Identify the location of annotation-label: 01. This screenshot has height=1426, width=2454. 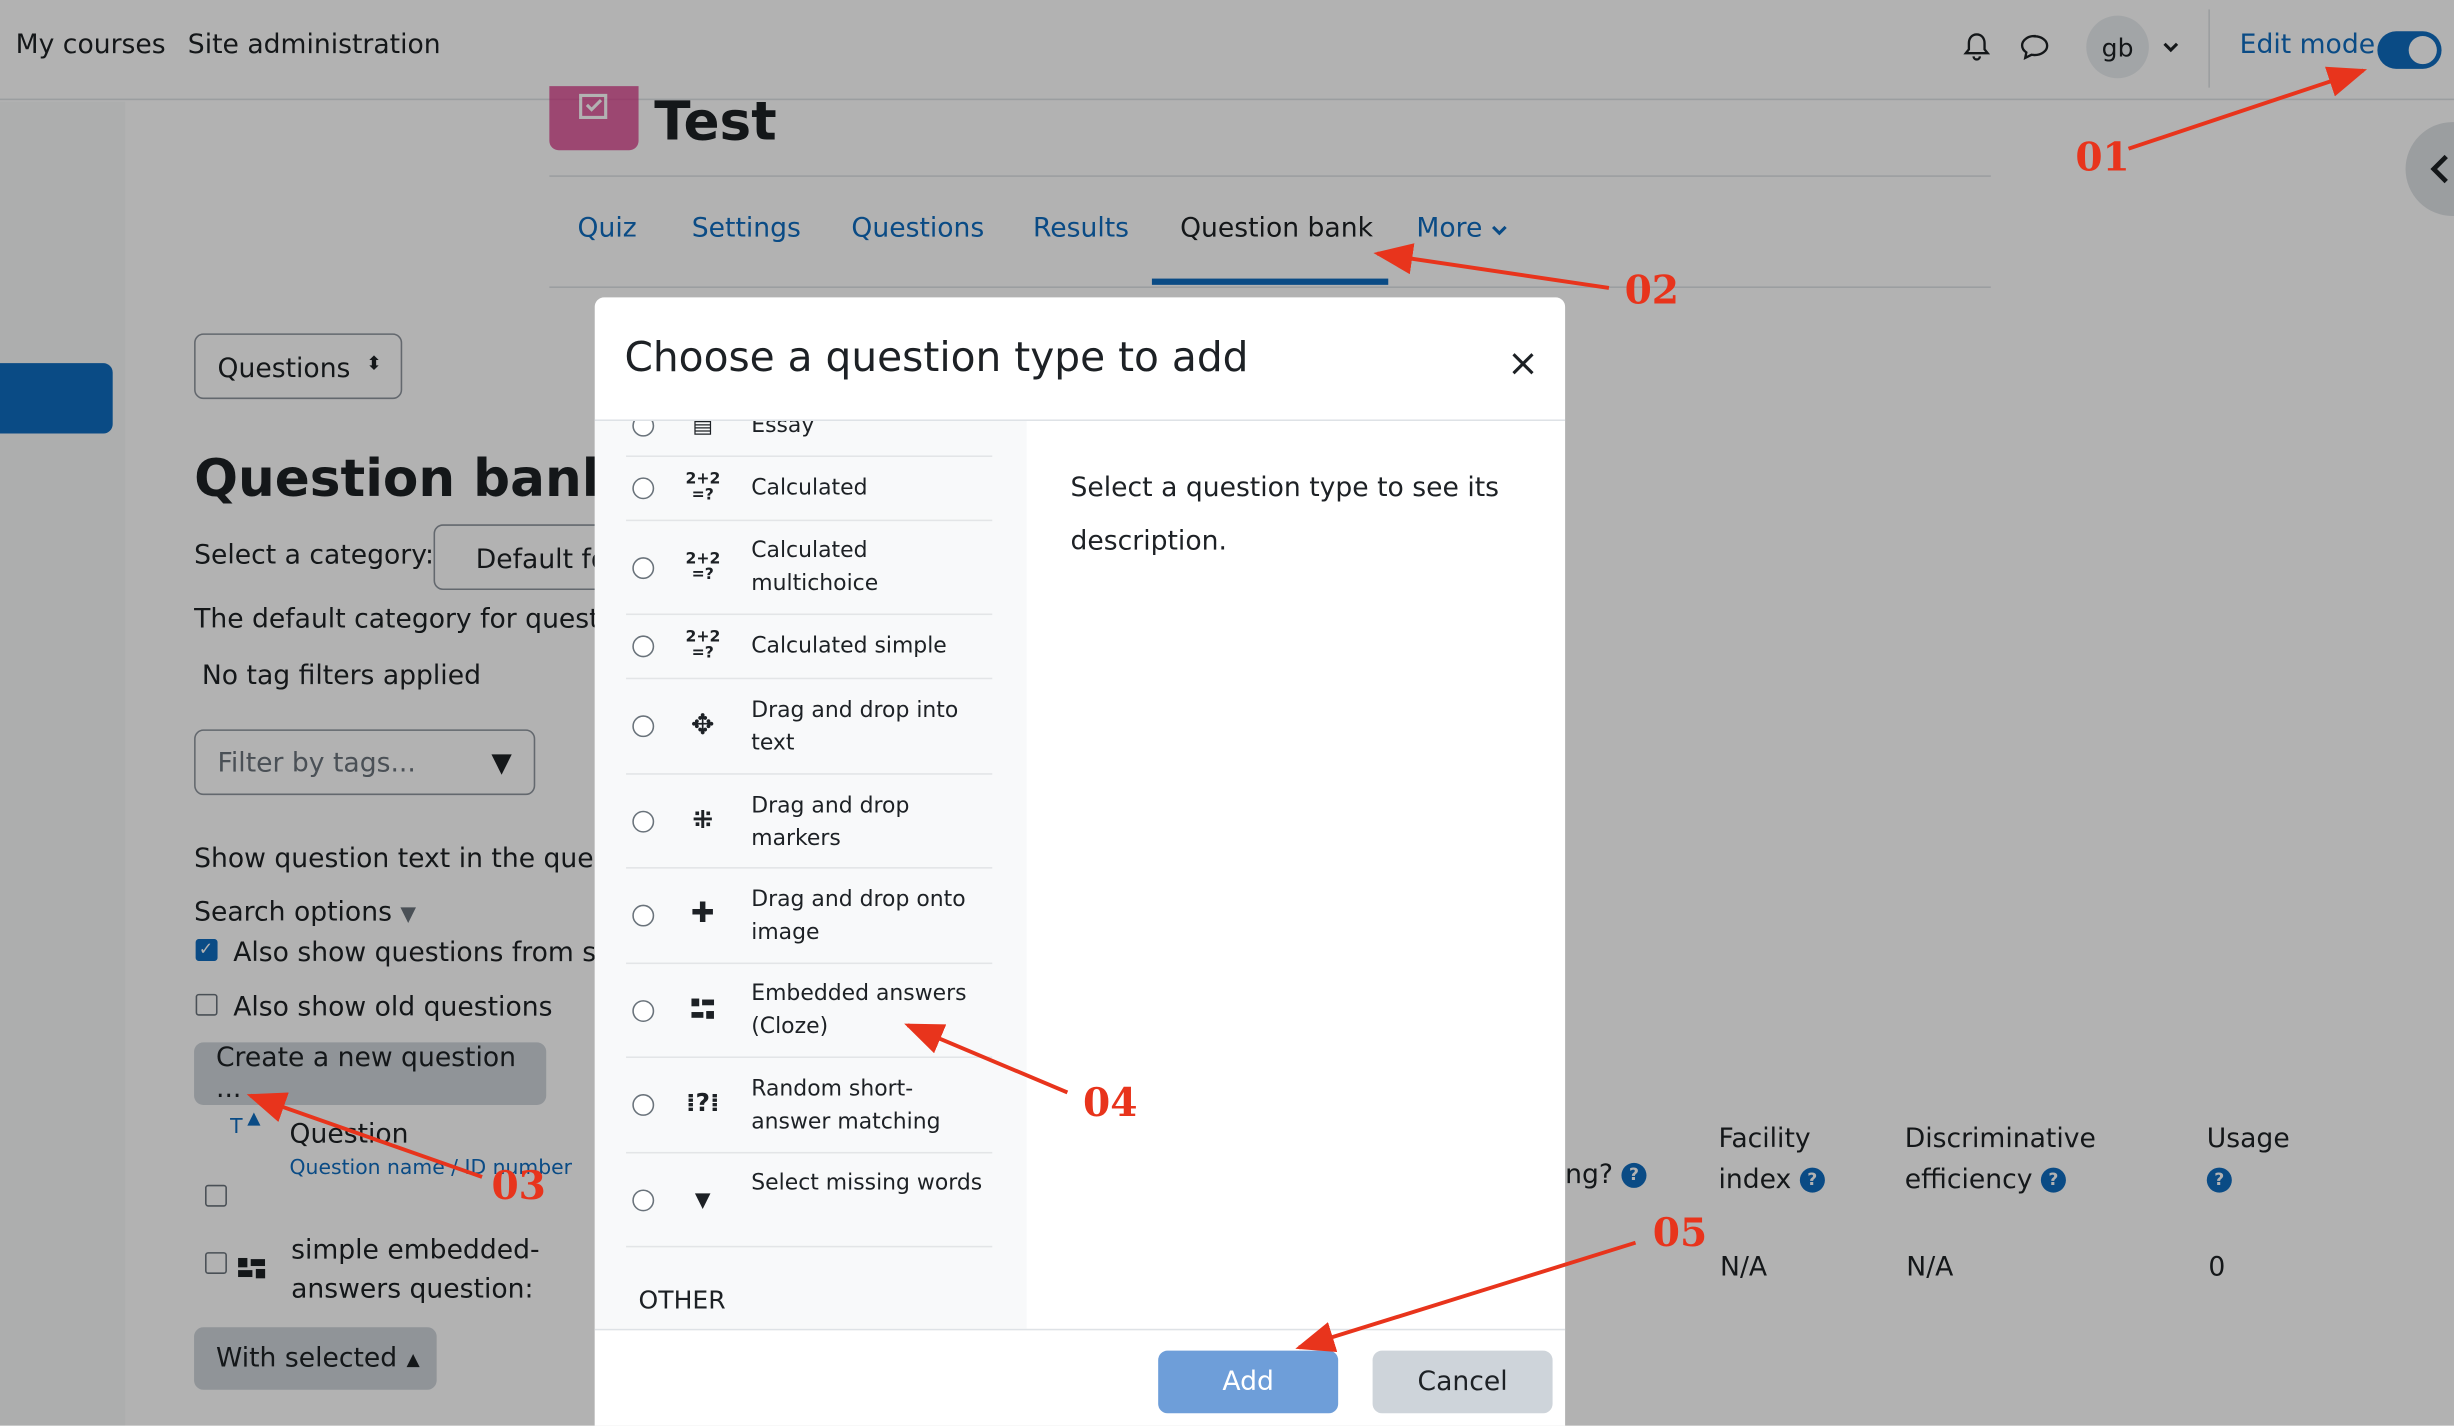
(2102, 157).